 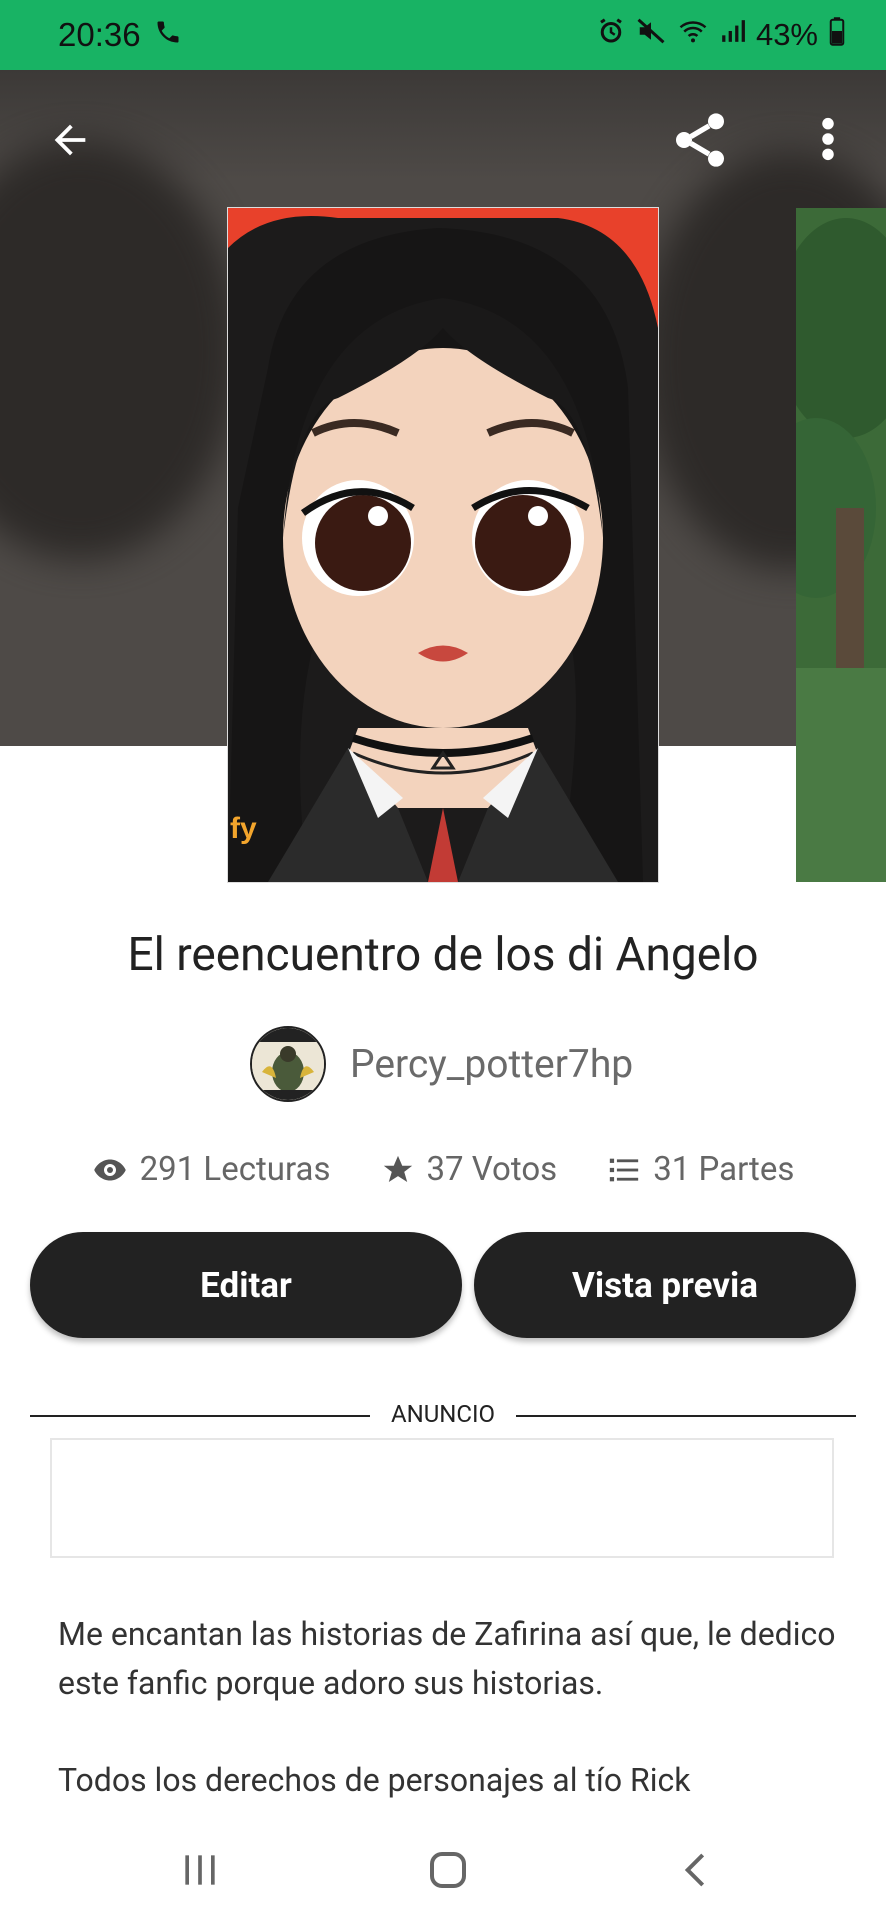 I want to click on wifi-icon, so click(x=693, y=35).